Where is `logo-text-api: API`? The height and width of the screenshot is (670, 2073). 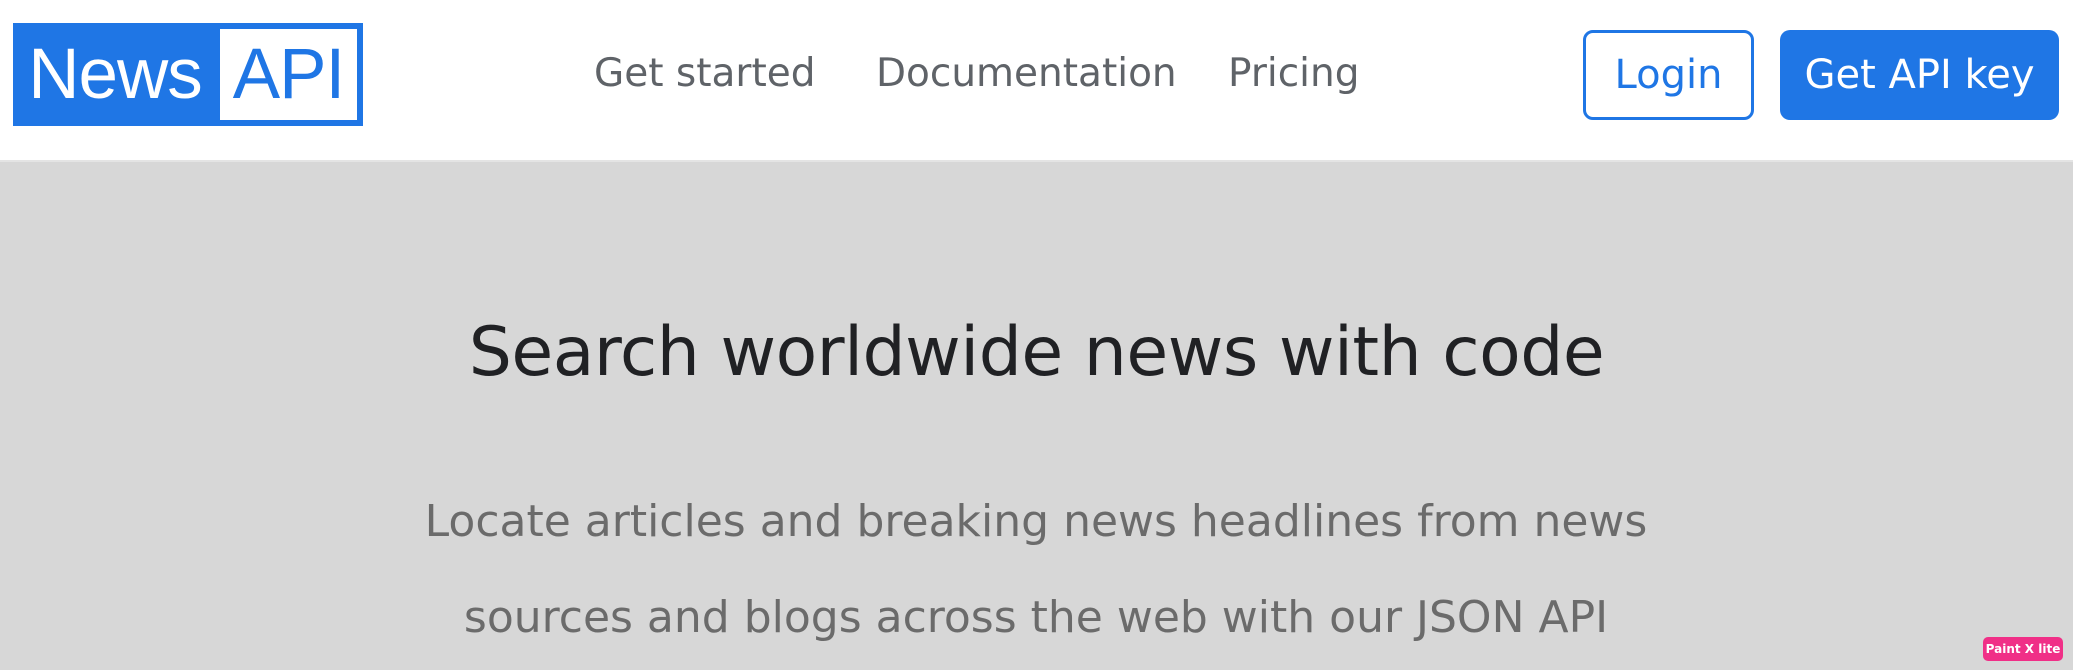
logo-text-api: API is located at coordinates (288, 74).